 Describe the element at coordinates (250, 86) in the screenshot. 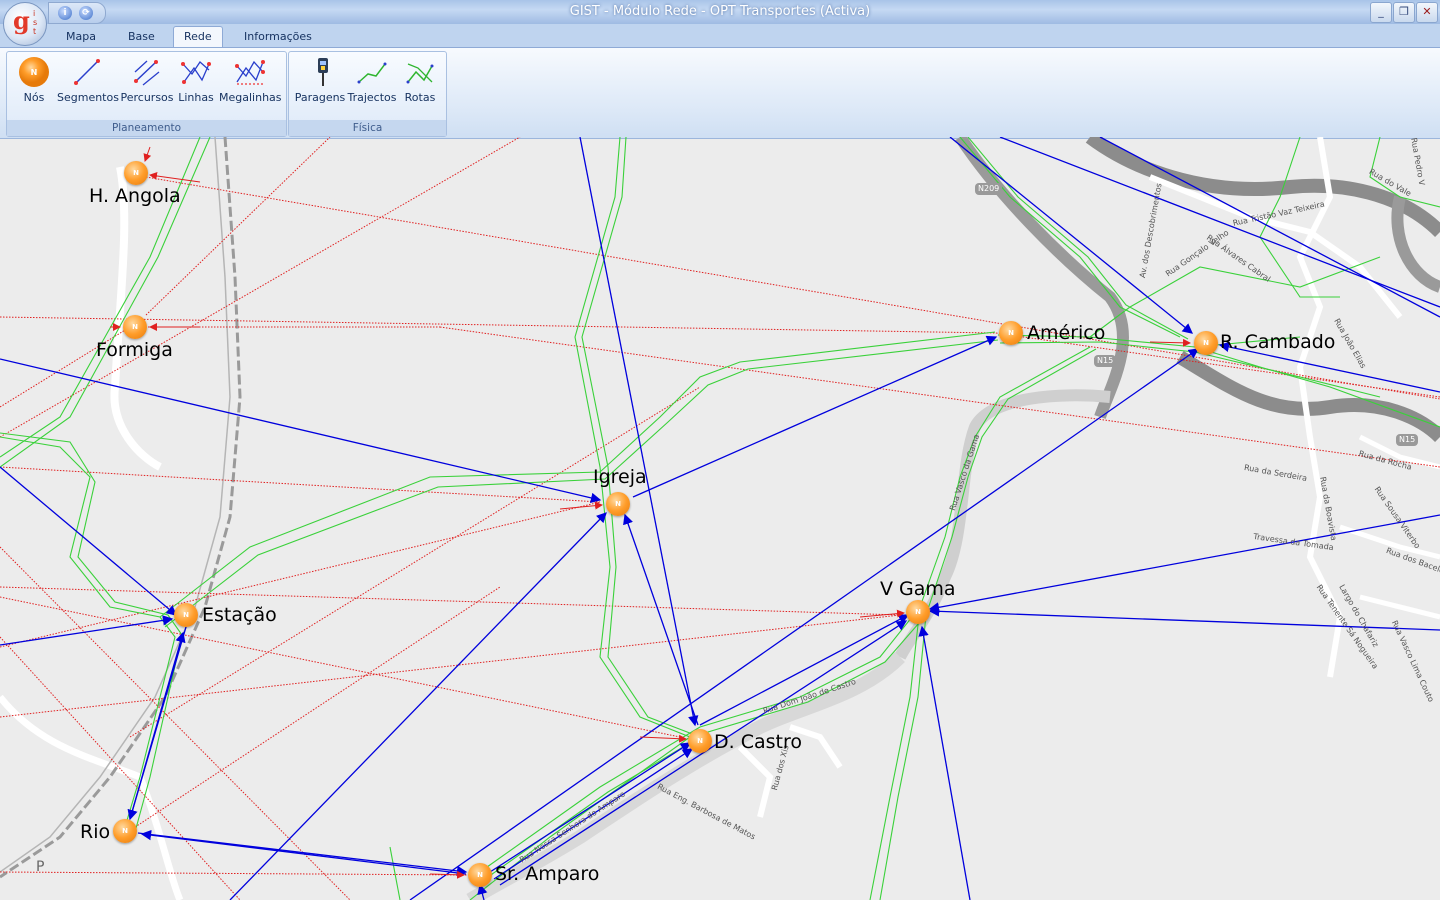

I see `megalinhas-button: Megalinhas` at that location.